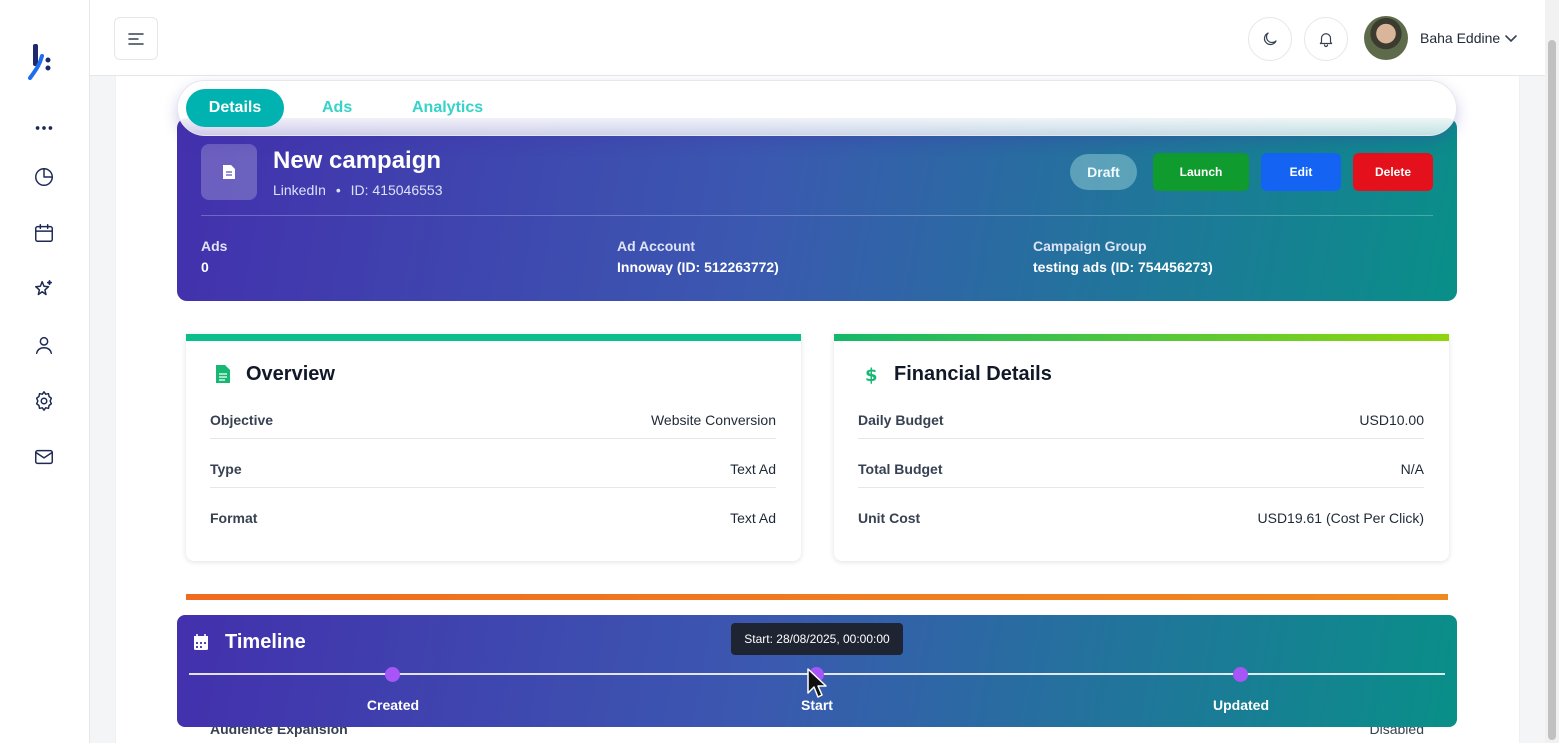  What do you see at coordinates (1412, 469) in the screenshot?
I see `row-value: N/A` at bounding box center [1412, 469].